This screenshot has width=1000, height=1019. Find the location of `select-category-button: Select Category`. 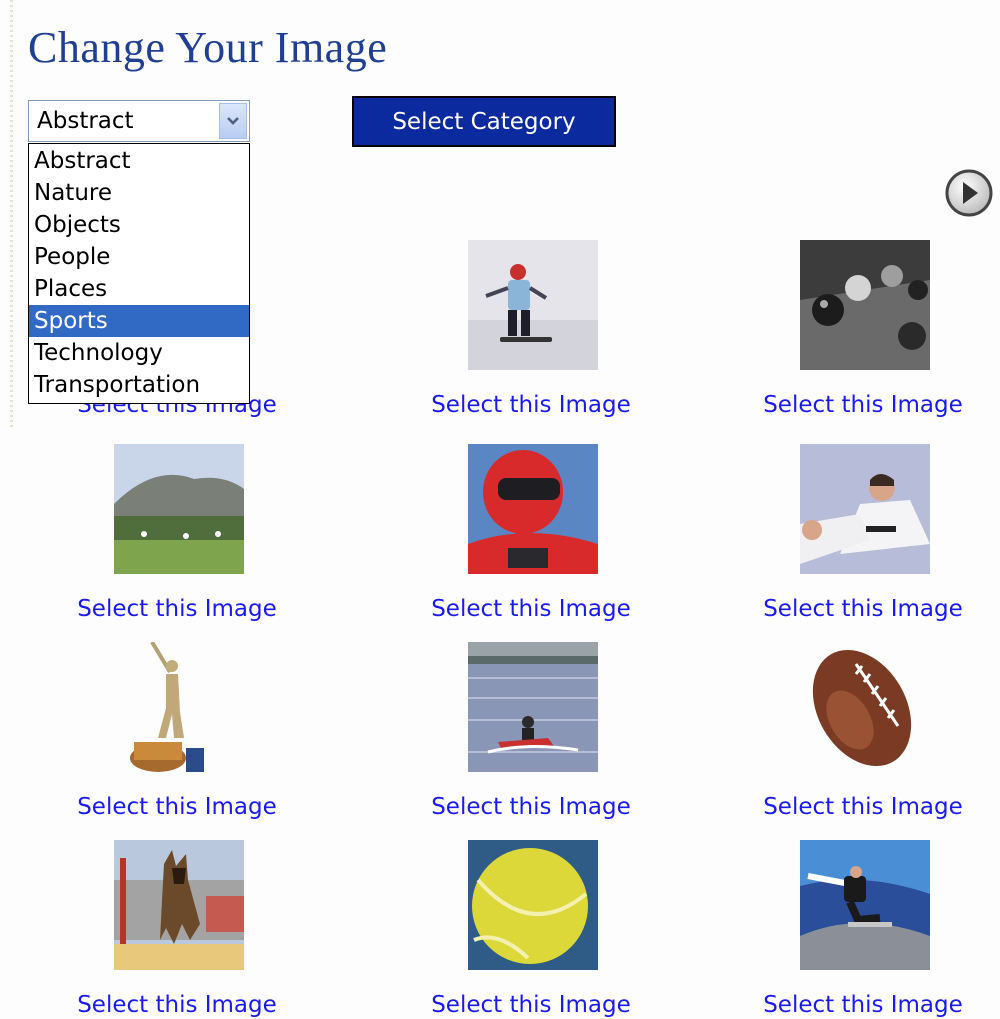

select-category-button: Select Category is located at coordinates (484, 121).